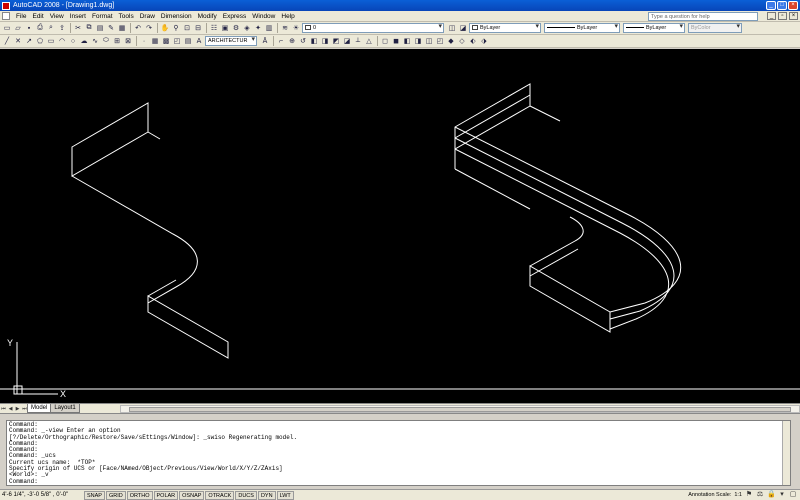  I want to click on sheet-set-icon: ◈, so click(247, 28).